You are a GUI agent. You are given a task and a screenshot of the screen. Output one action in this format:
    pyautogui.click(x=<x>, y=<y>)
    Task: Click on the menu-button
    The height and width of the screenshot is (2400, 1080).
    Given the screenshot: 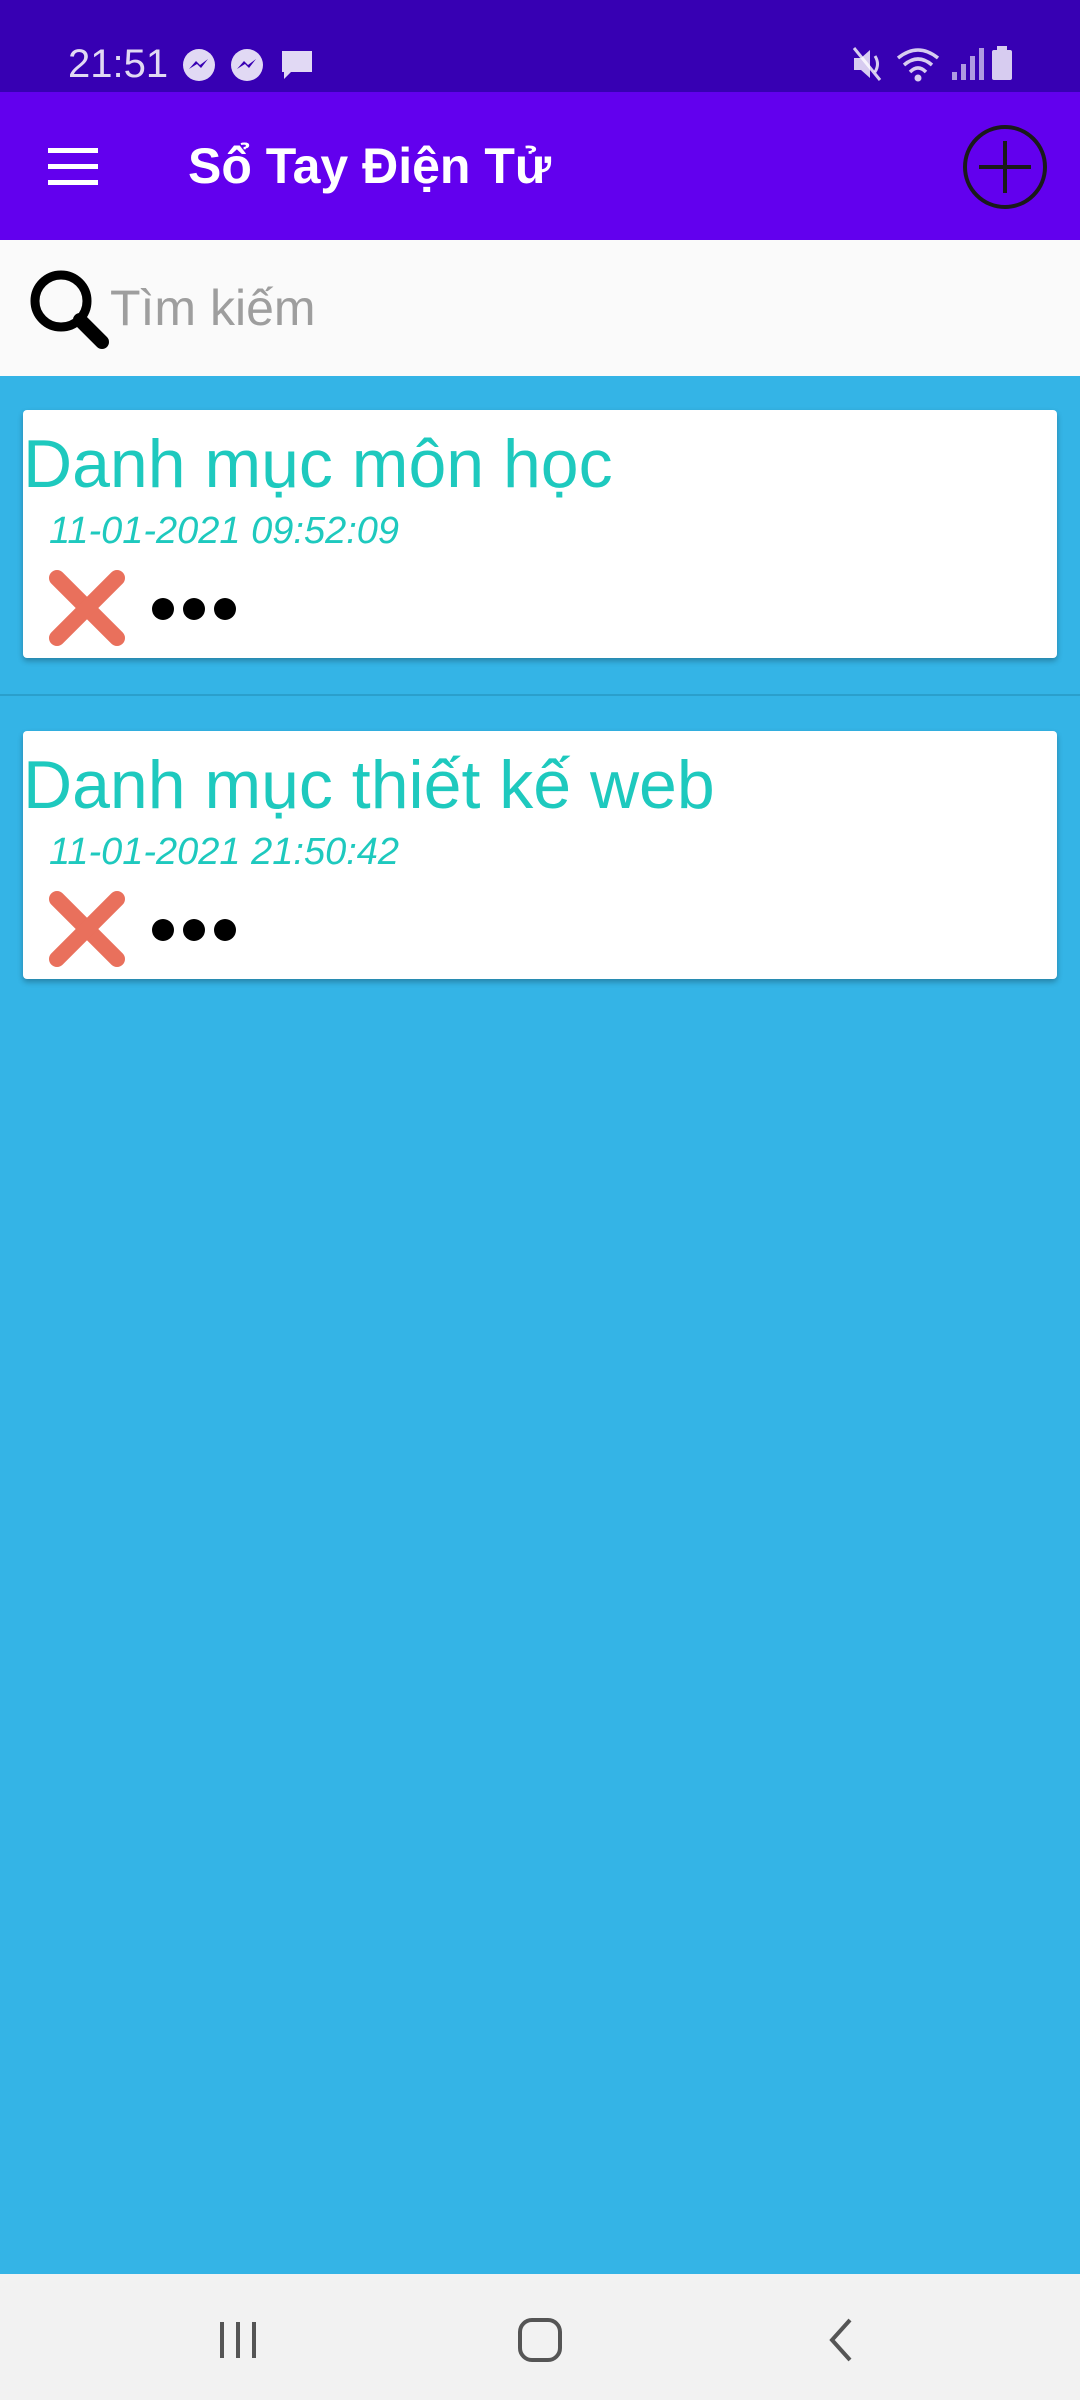 What is the action you would take?
    pyautogui.click(x=73, y=166)
    